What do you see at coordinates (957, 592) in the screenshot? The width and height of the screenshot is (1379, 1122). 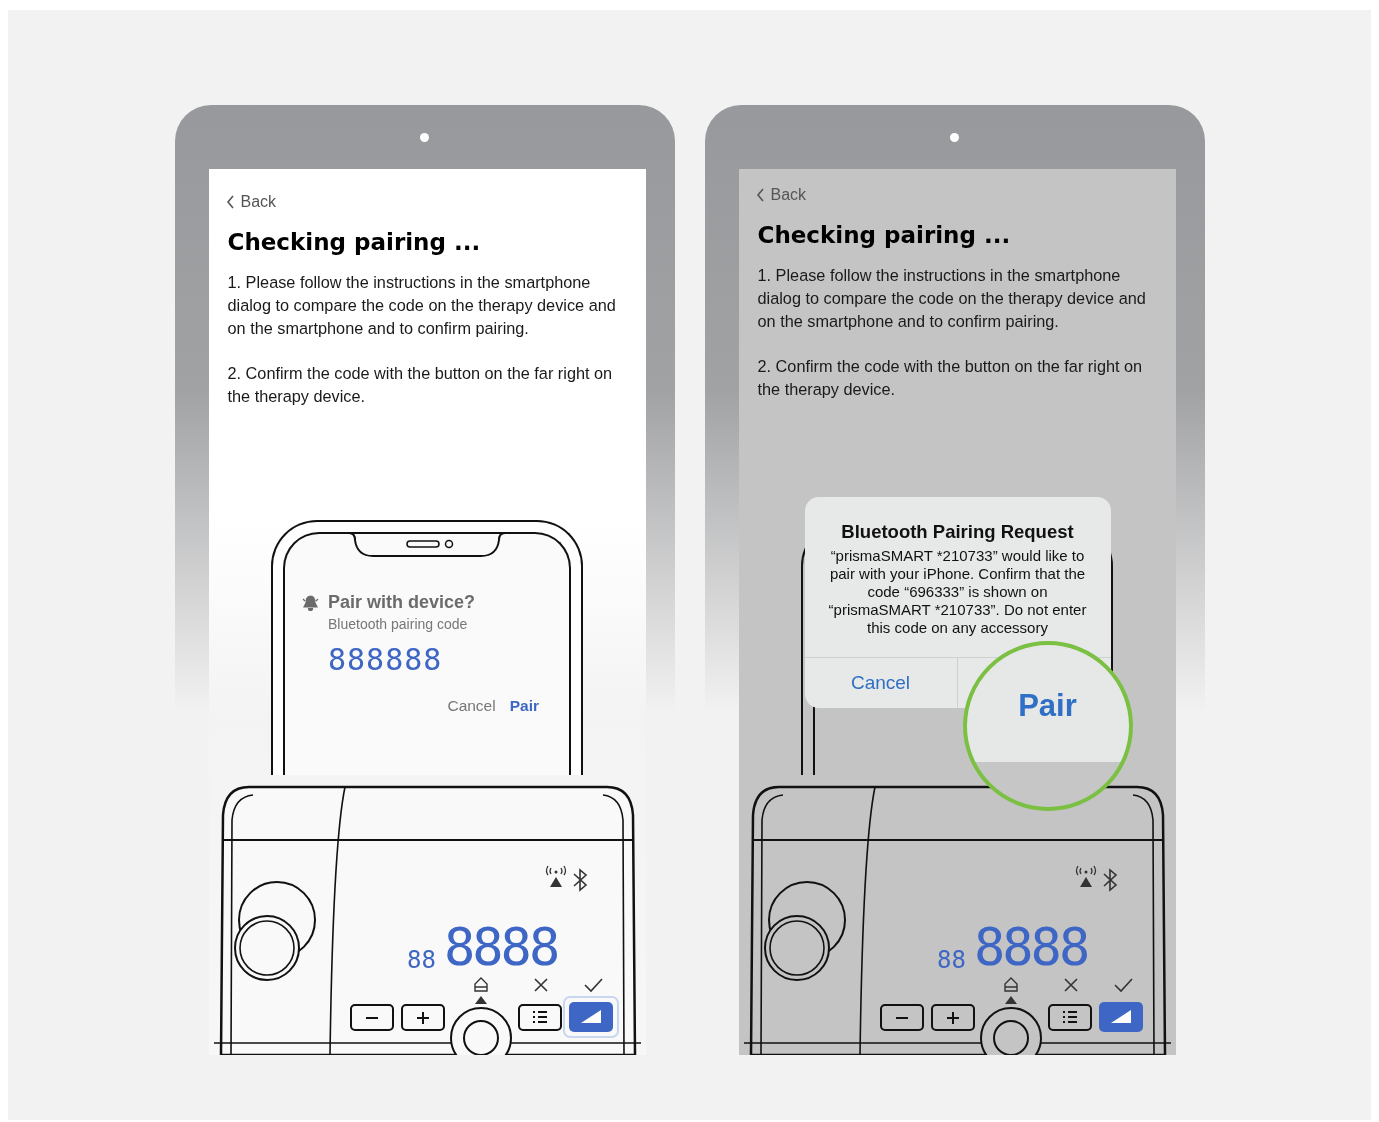 I see `alert-message: “prismaSMART *210733” would like to pair with your iPhone. Confirm that the code “696333” is shown on “prismaSMART *210733”. Do not enter this code on any accessory` at bounding box center [957, 592].